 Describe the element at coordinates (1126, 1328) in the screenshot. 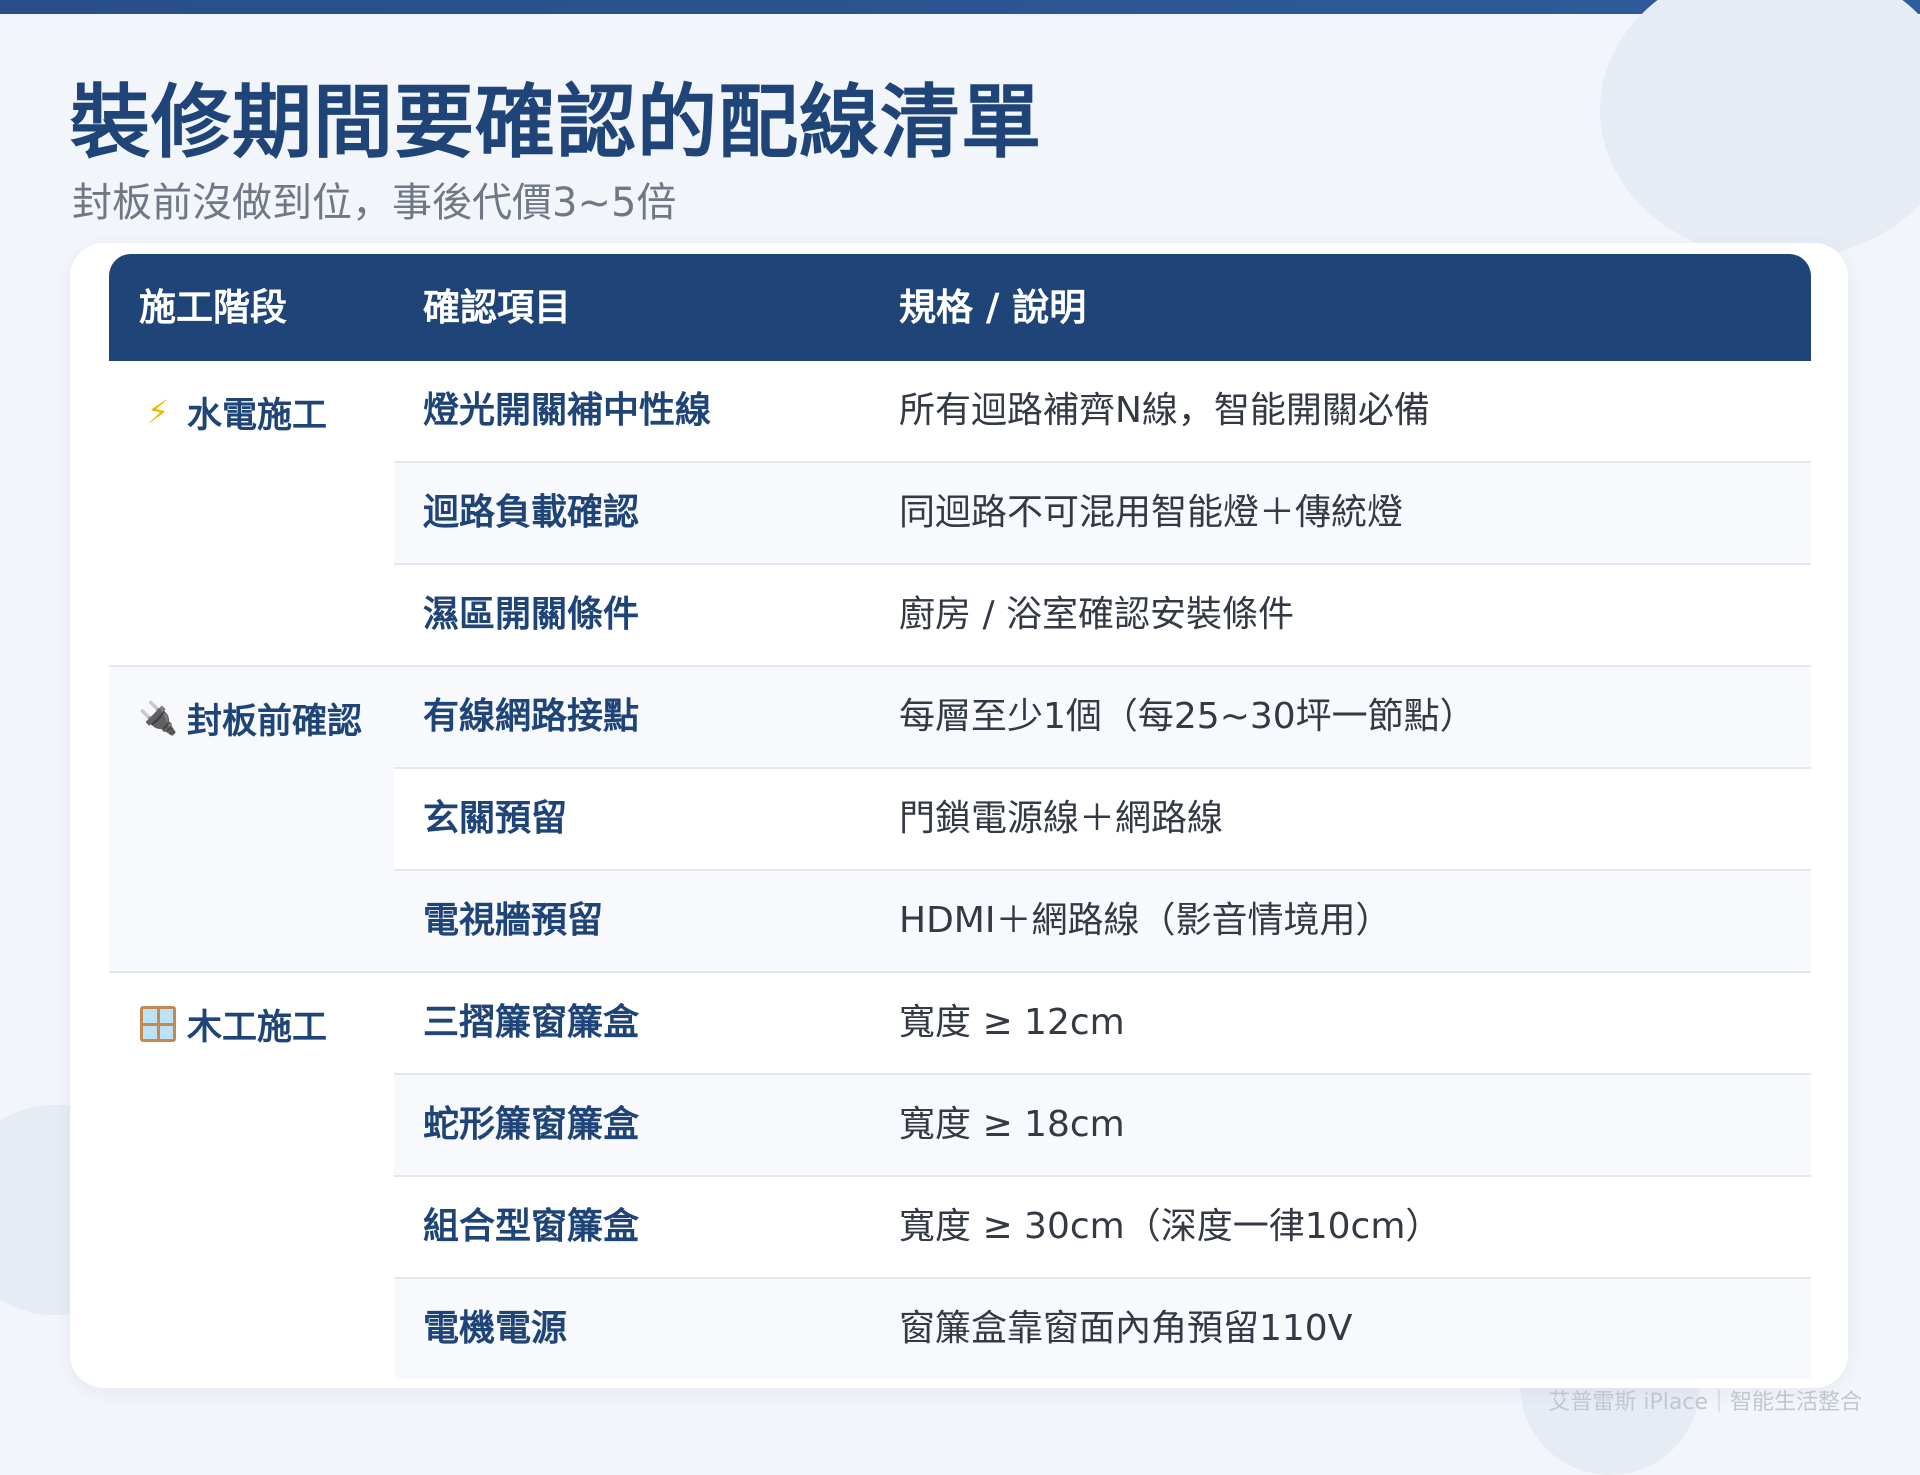

I see `spec-cell: 窗簾盒靠窗面內角預留110V` at that location.